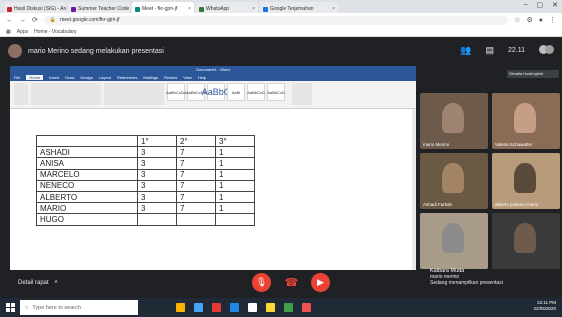 This screenshot has width=562, height=317. What do you see at coordinates (555, 5) in the screenshot?
I see `close-icon: ✕` at bounding box center [555, 5].